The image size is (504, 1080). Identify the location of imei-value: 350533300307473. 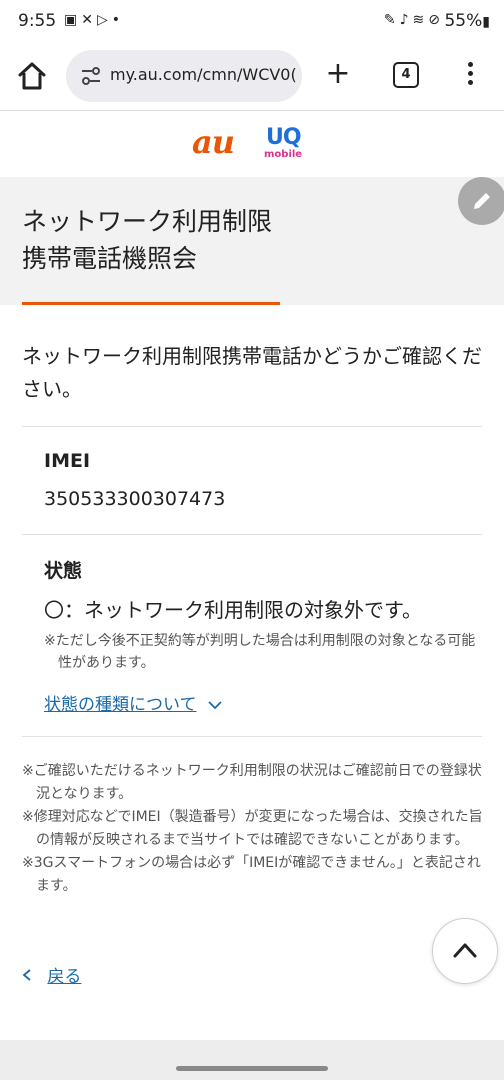
(135, 499).